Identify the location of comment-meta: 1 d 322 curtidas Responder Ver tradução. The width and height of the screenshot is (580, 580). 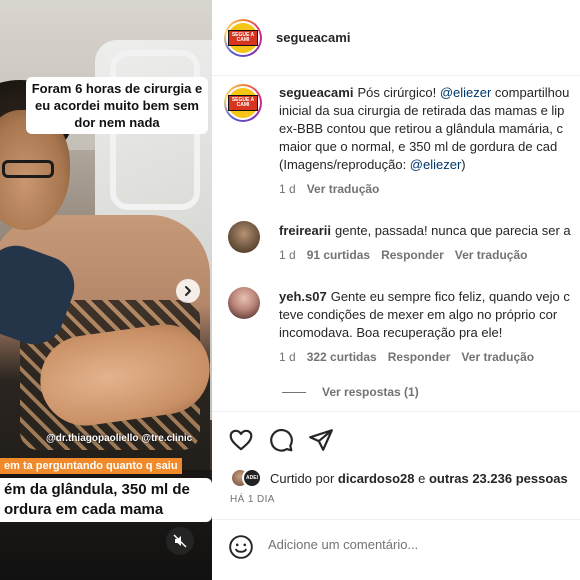
(412, 357).